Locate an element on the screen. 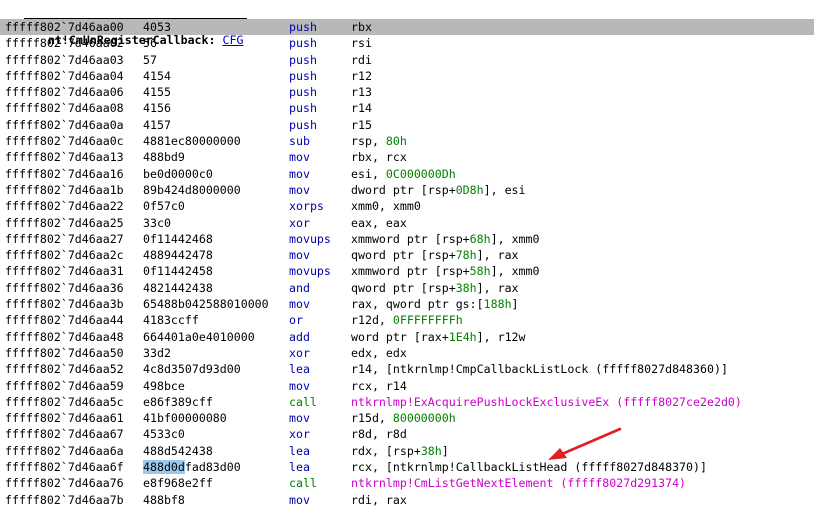  operands: word ptr [rax+1E4h], r12w is located at coordinates (438, 337).